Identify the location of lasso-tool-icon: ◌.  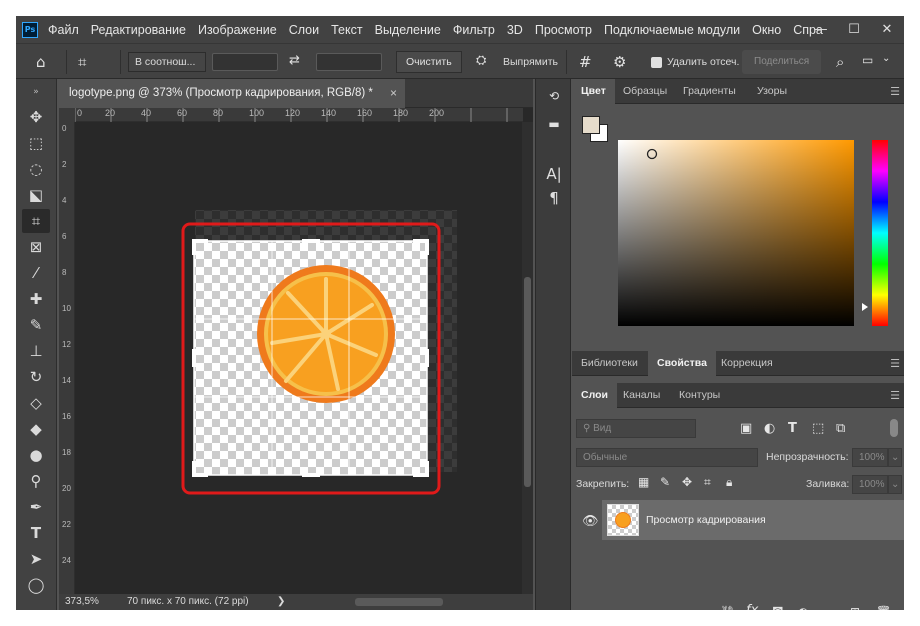
(36, 169).